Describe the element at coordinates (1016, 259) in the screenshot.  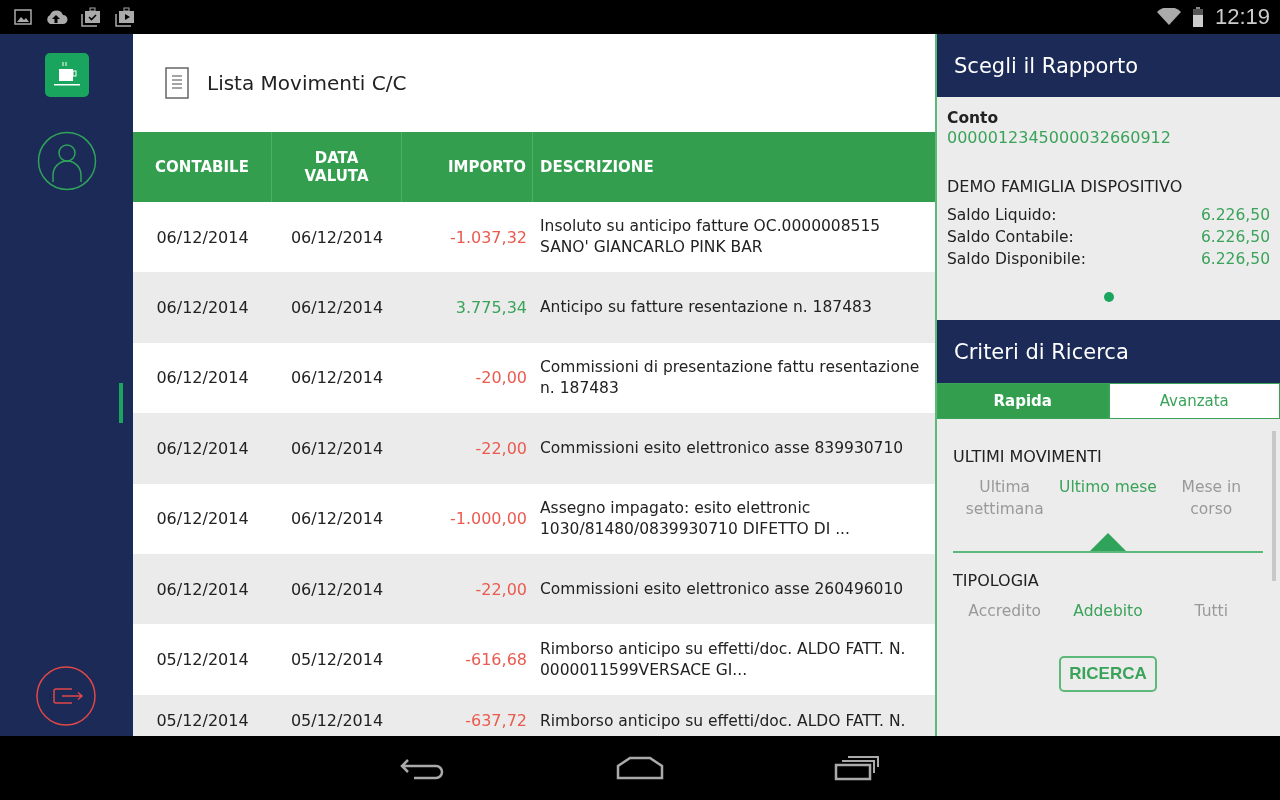
I see `balance-label: Saldo Disponibile:` at that location.